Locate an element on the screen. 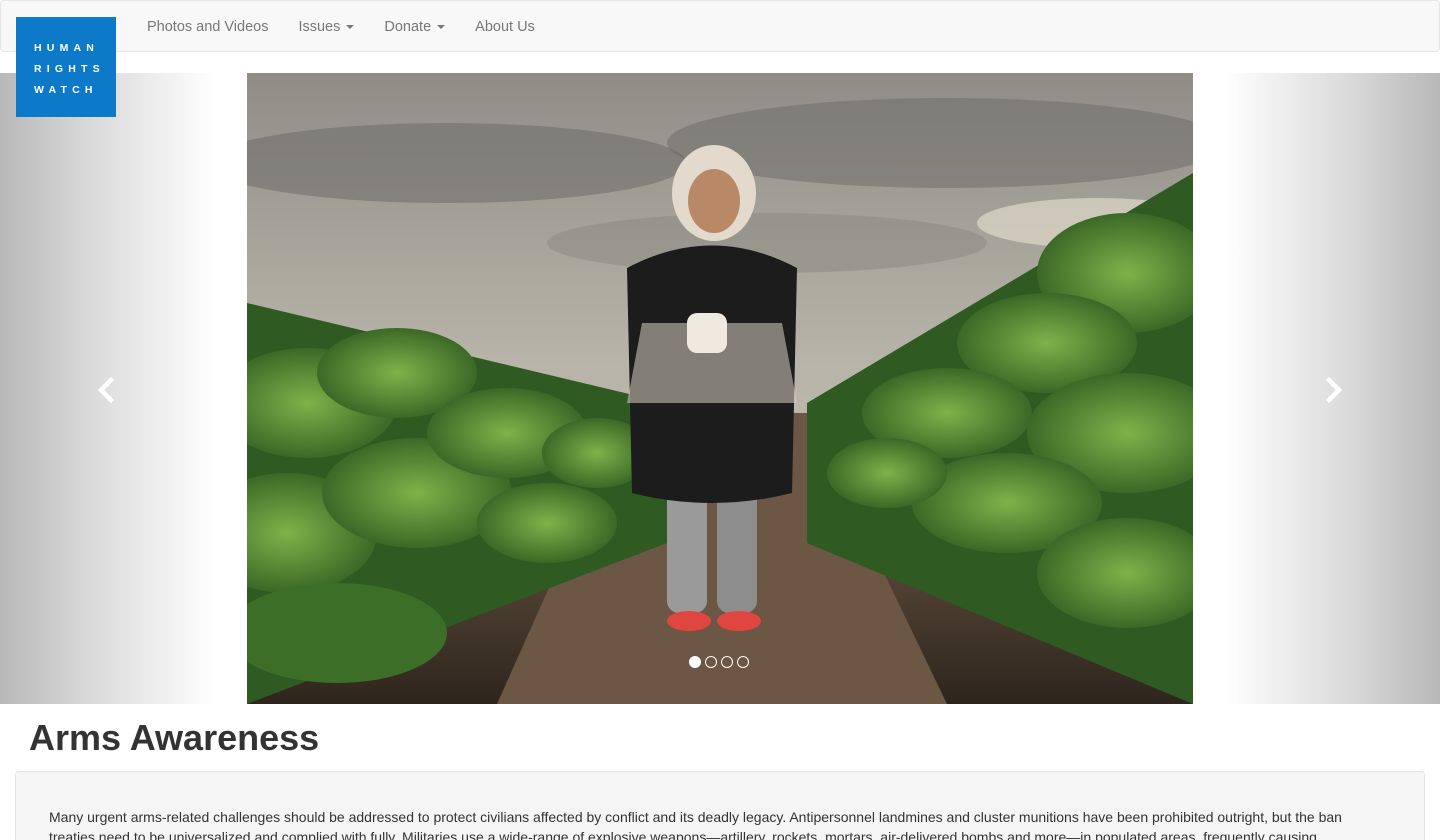 Image resolution: width=1440 pixels, height=840 pixels. logo-line-watch: WATCH is located at coordinates (66, 90).